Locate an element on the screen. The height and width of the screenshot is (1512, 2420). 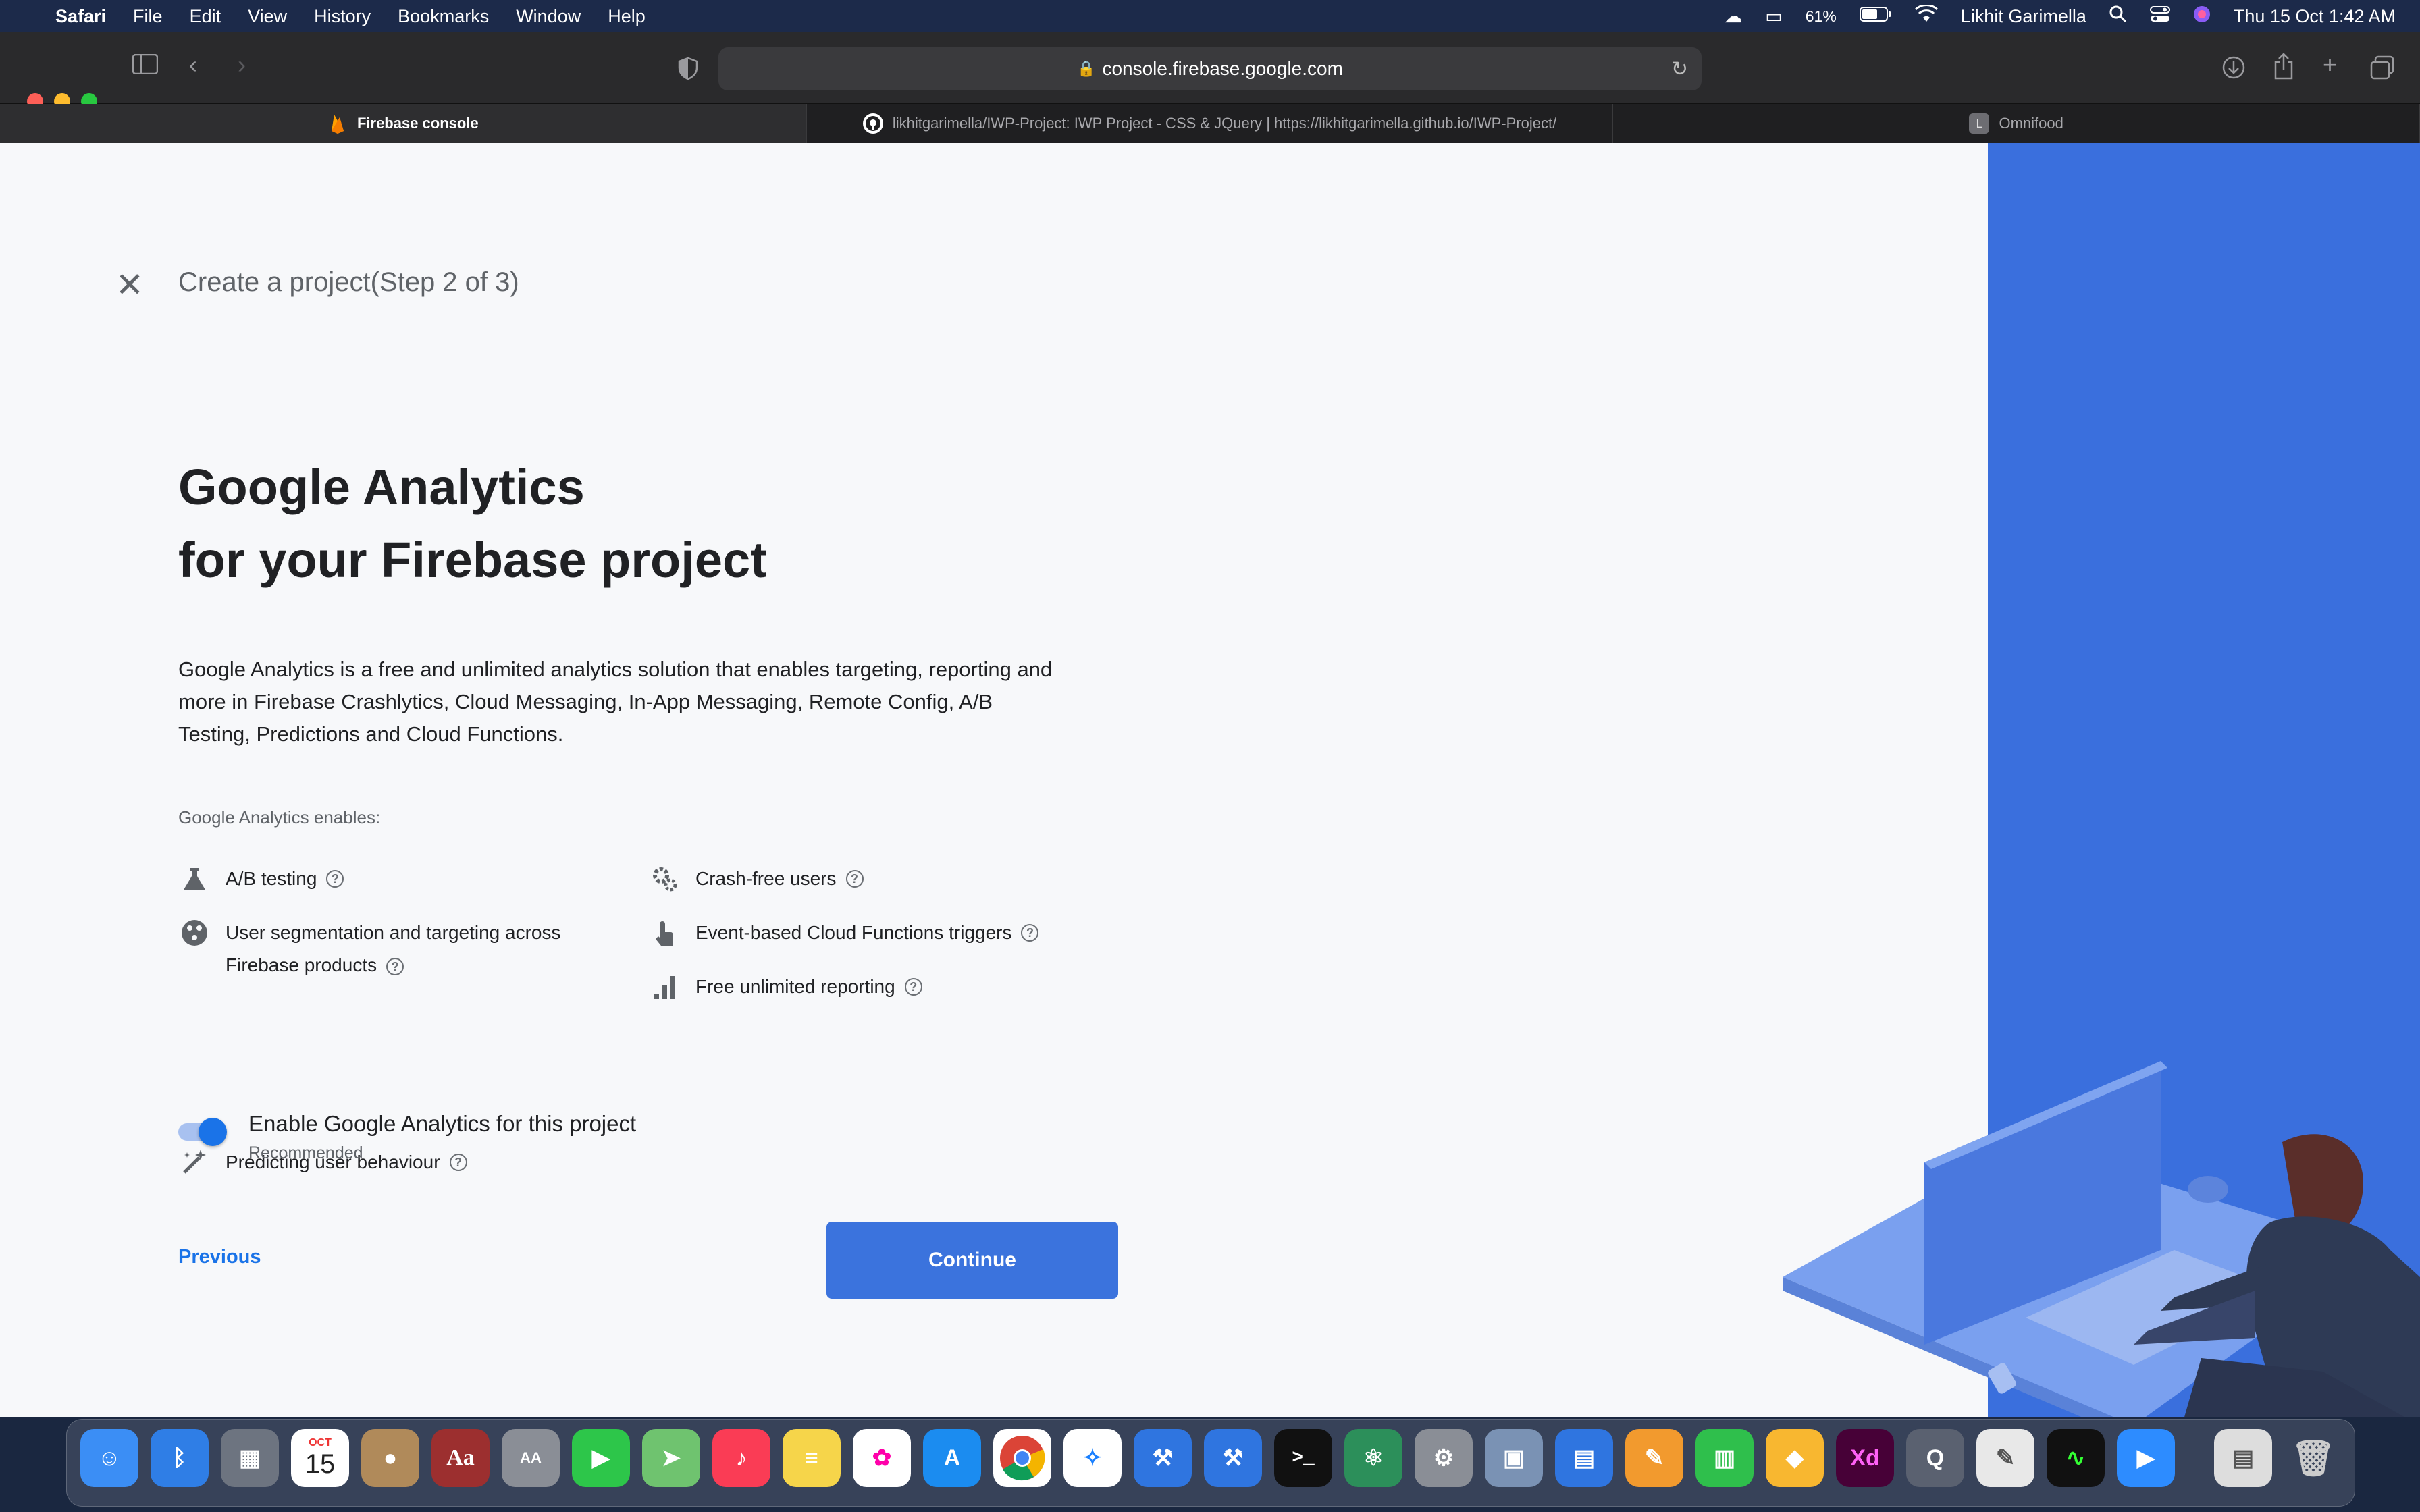
battery-percent: 61% is located at coordinates (1821, 16).